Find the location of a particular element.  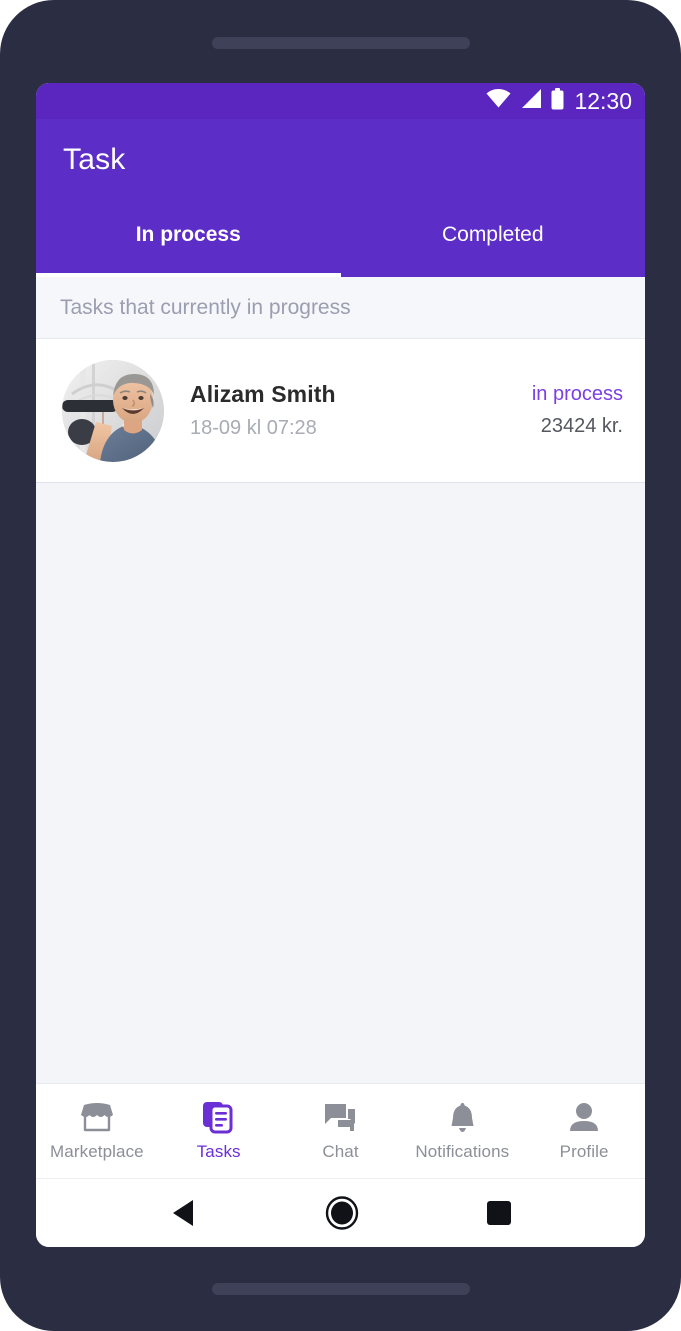

nav-item-profile: Profile is located at coordinates (584, 1131).